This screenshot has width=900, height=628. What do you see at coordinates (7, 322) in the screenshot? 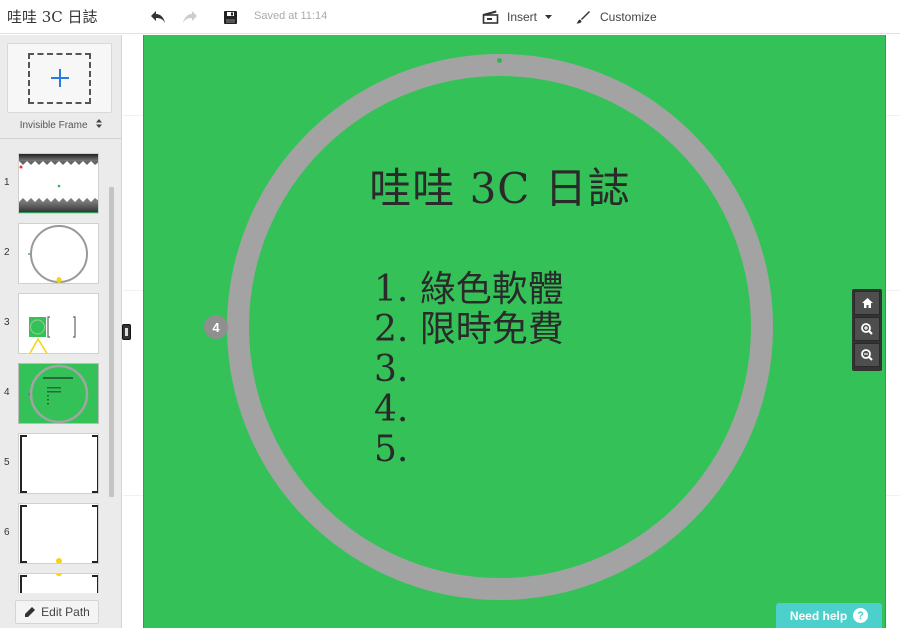
I see `thumbnail-number: 3` at bounding box center [7, 322].